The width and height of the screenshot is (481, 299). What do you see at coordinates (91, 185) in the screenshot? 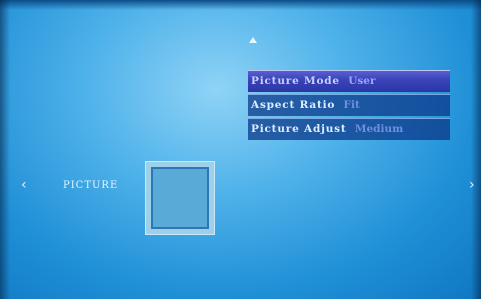
I see `section-label: PICTURE` at bounding box center [91, 185].